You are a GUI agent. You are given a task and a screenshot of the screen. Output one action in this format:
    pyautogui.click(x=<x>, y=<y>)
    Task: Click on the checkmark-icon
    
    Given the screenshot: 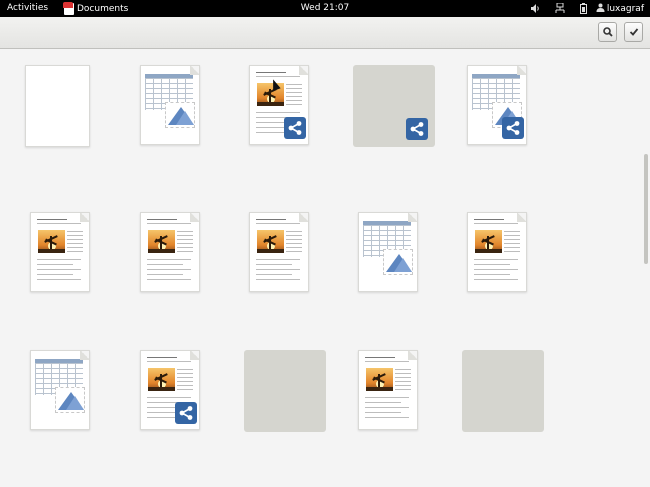 What is the action you would take?
    pyautogui.click(x=633, y=32)
    